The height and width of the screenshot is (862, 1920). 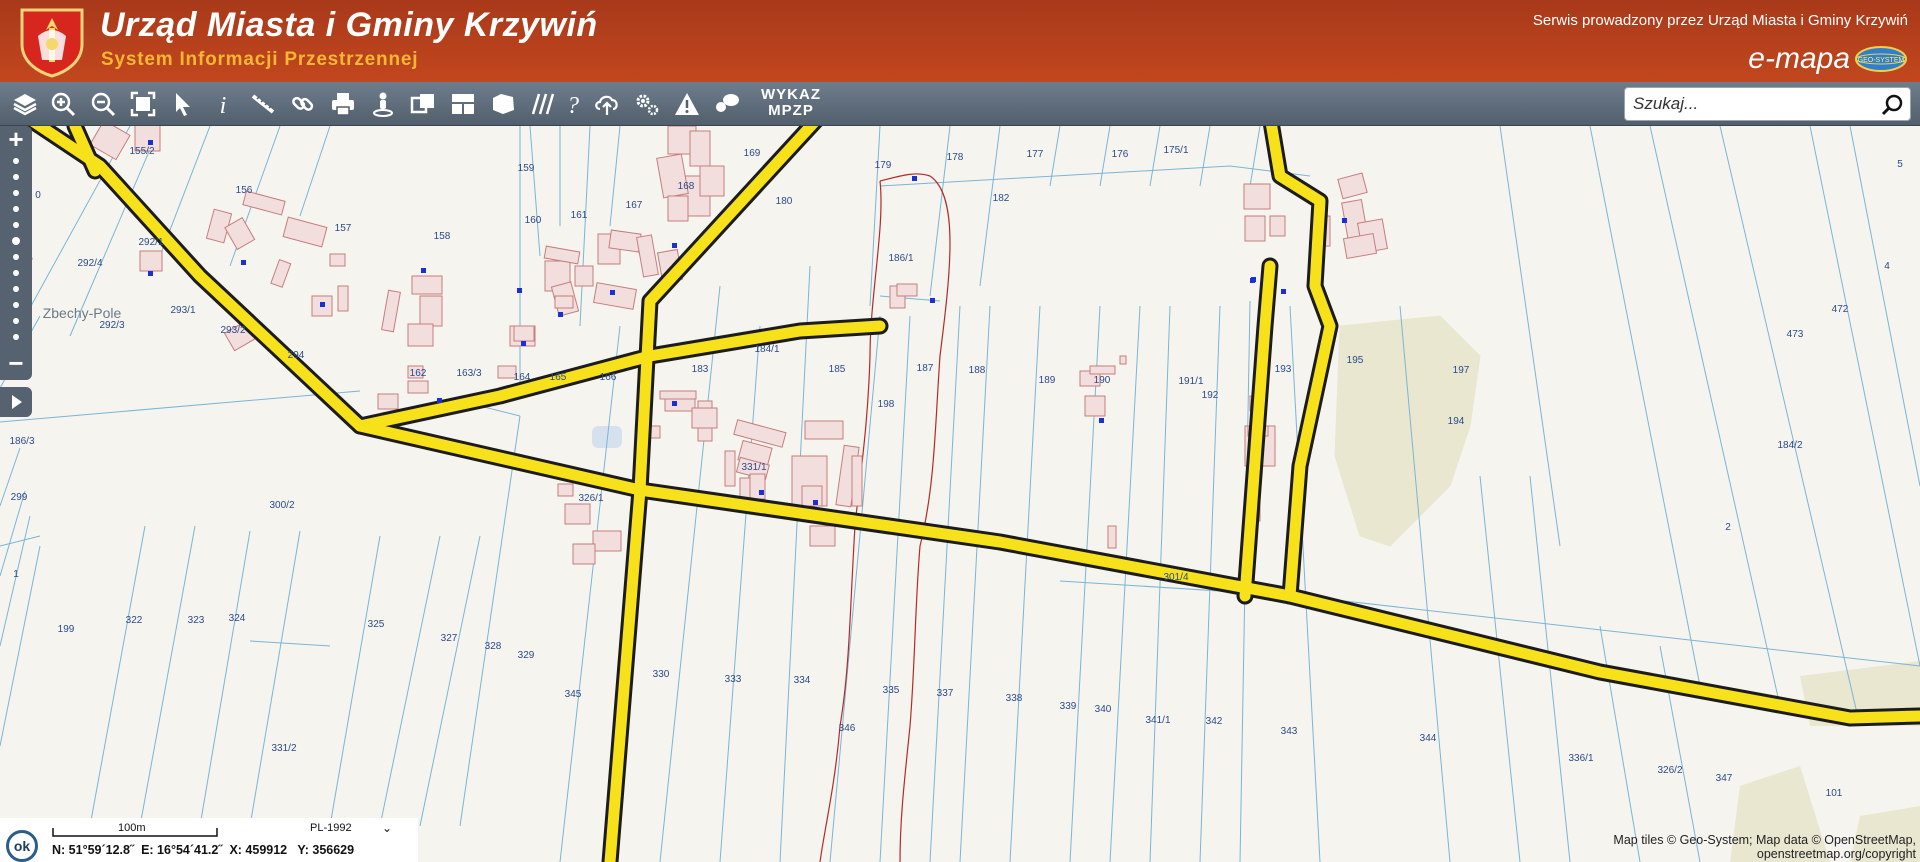 I want to click on wykaz-mpzp-button: WYKAZ MPZP, so click(x=791, y=104).